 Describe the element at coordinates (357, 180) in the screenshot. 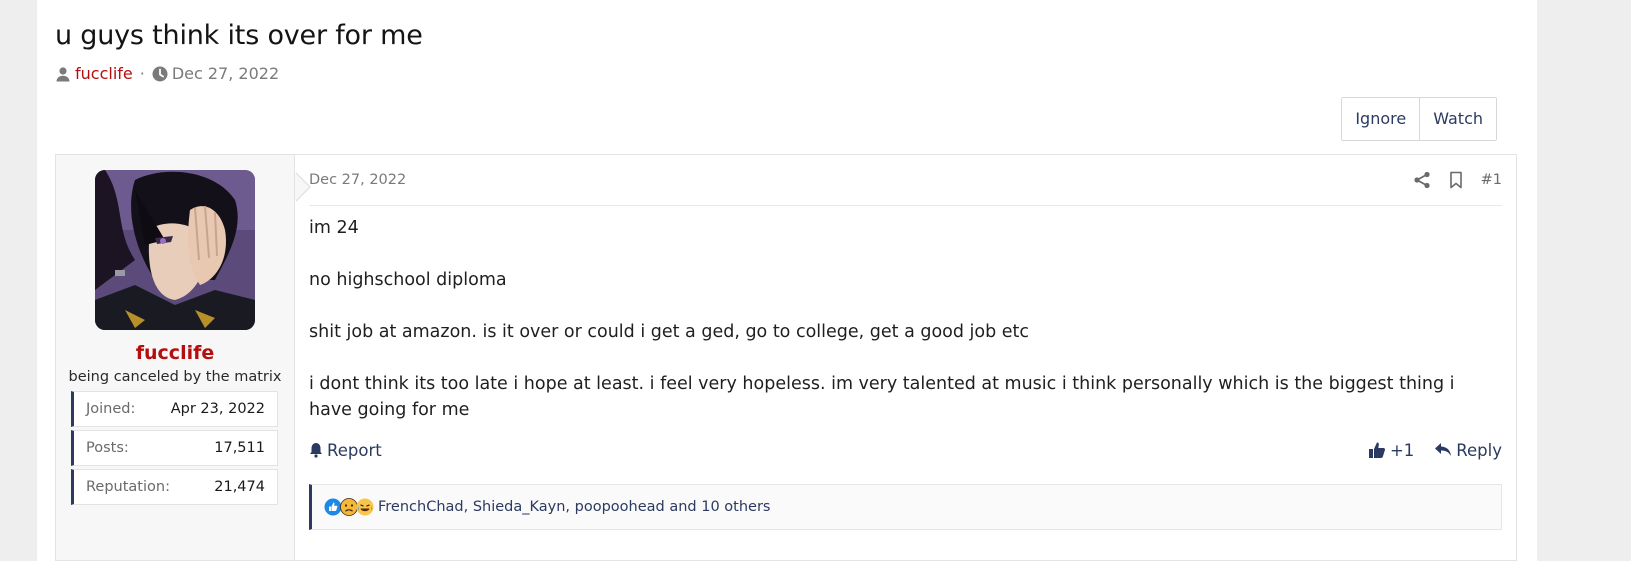

I see `post-date: Dec 27, 2022` at that location.